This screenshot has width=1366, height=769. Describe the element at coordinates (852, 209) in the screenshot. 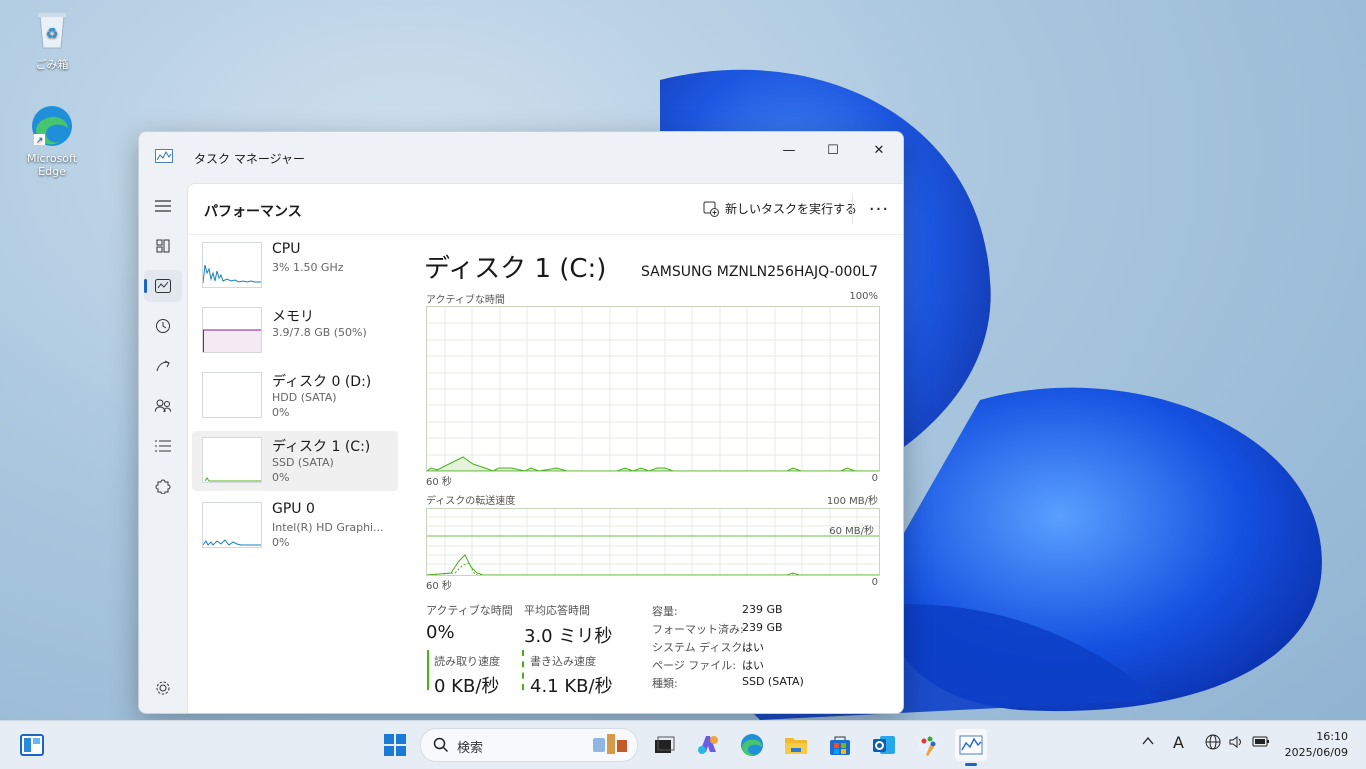

I see `header-divider` at that location.